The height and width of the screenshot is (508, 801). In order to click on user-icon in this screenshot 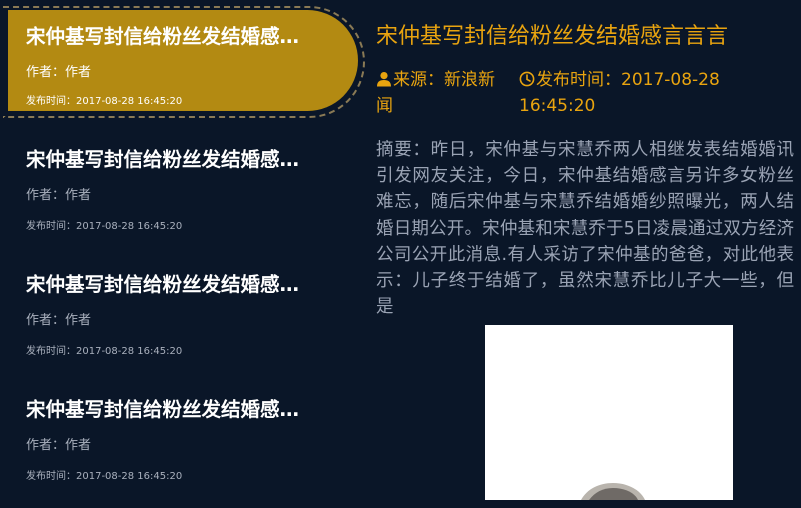, I will do `click(384, 82)`.